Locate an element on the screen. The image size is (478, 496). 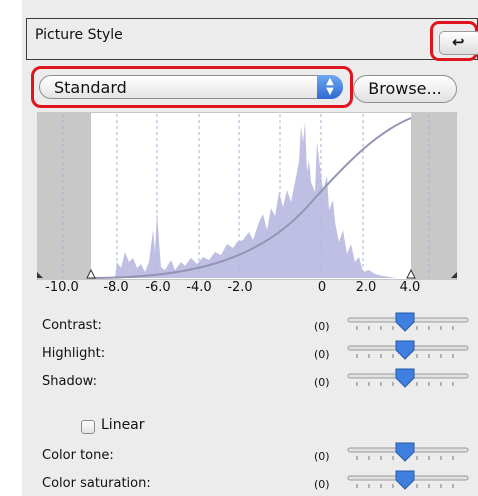
contrast-label: Contrast: is located at coordinates (72, 325).